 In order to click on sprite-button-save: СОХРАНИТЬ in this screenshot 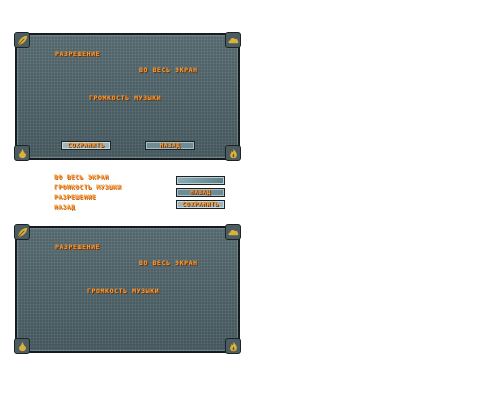, I will do `click(200, 204)`.